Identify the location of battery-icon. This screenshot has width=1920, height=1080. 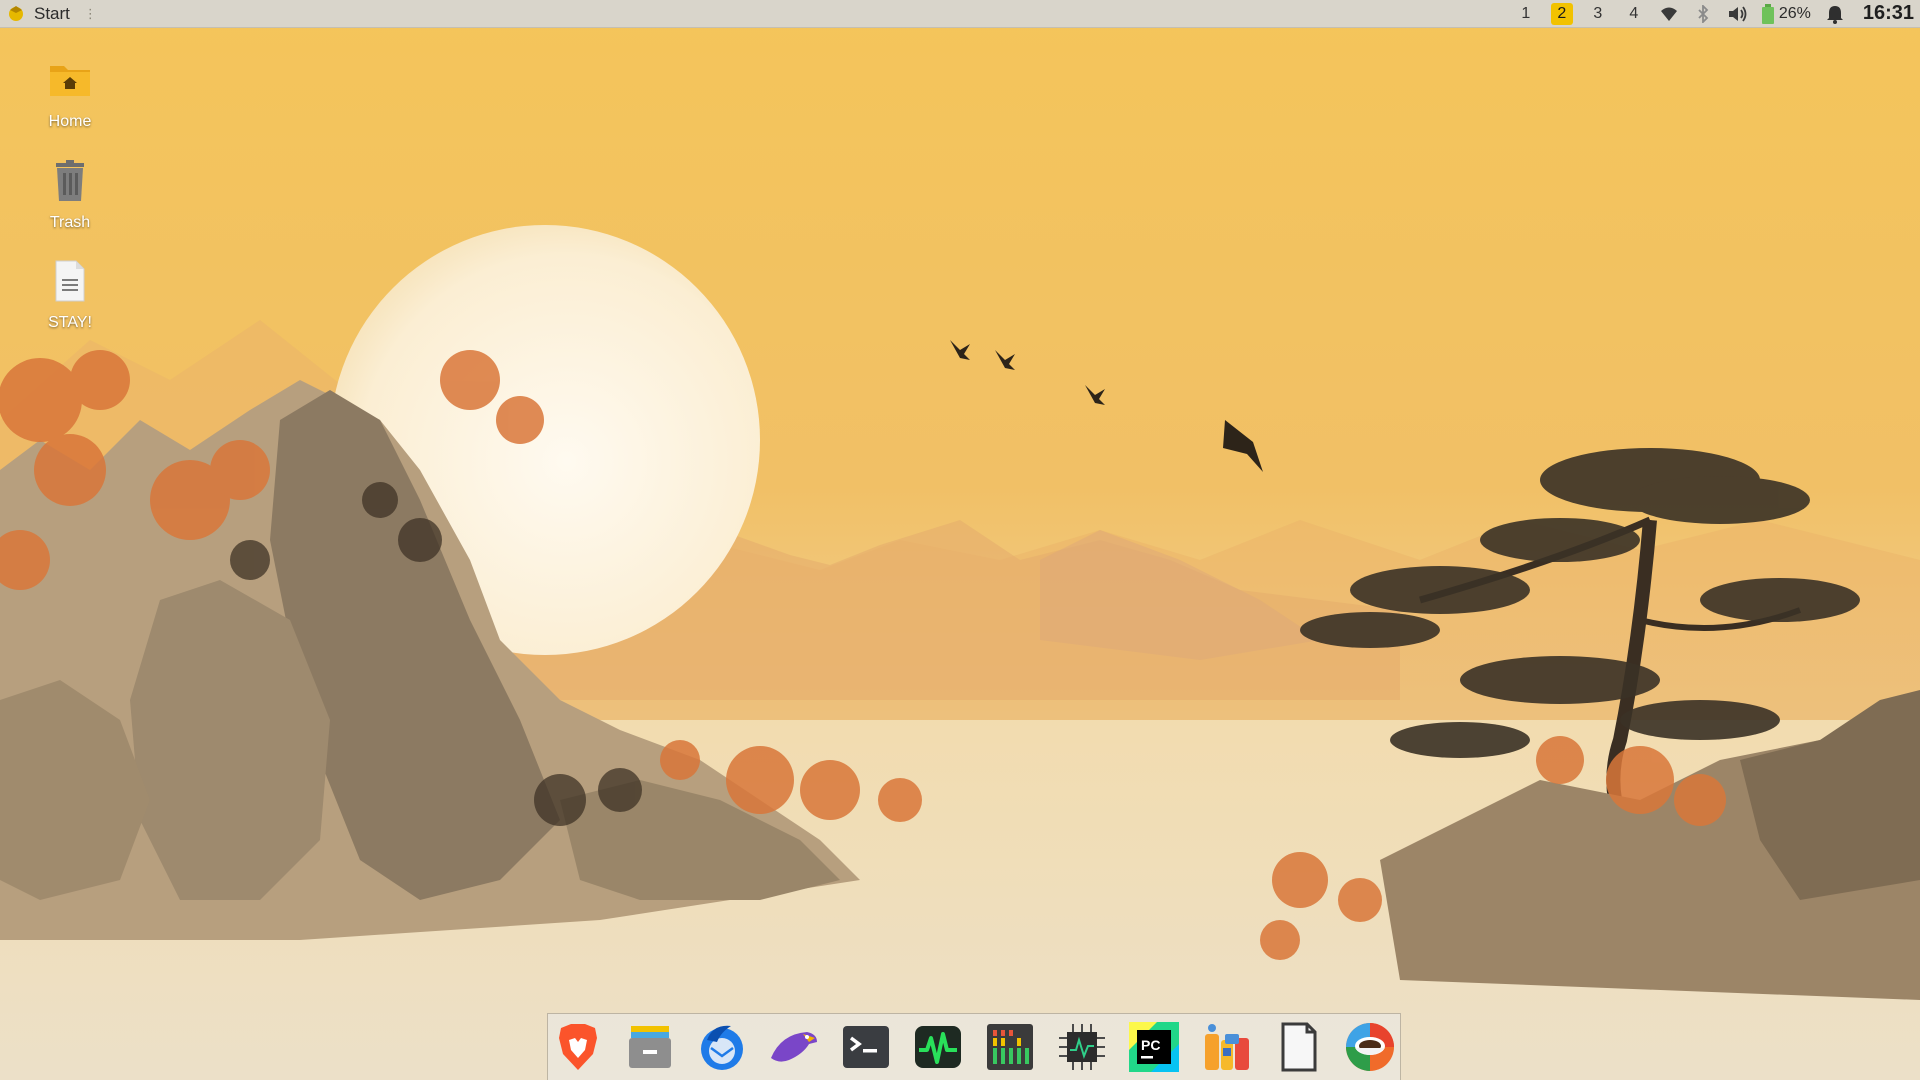
(1767, 13).